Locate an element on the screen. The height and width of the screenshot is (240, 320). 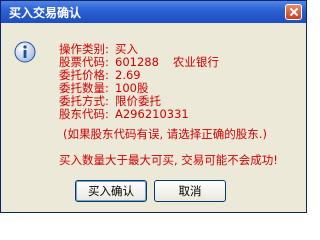
detail-row-quantity: 委托数量: 100股 is located at coordinates (103, 88).